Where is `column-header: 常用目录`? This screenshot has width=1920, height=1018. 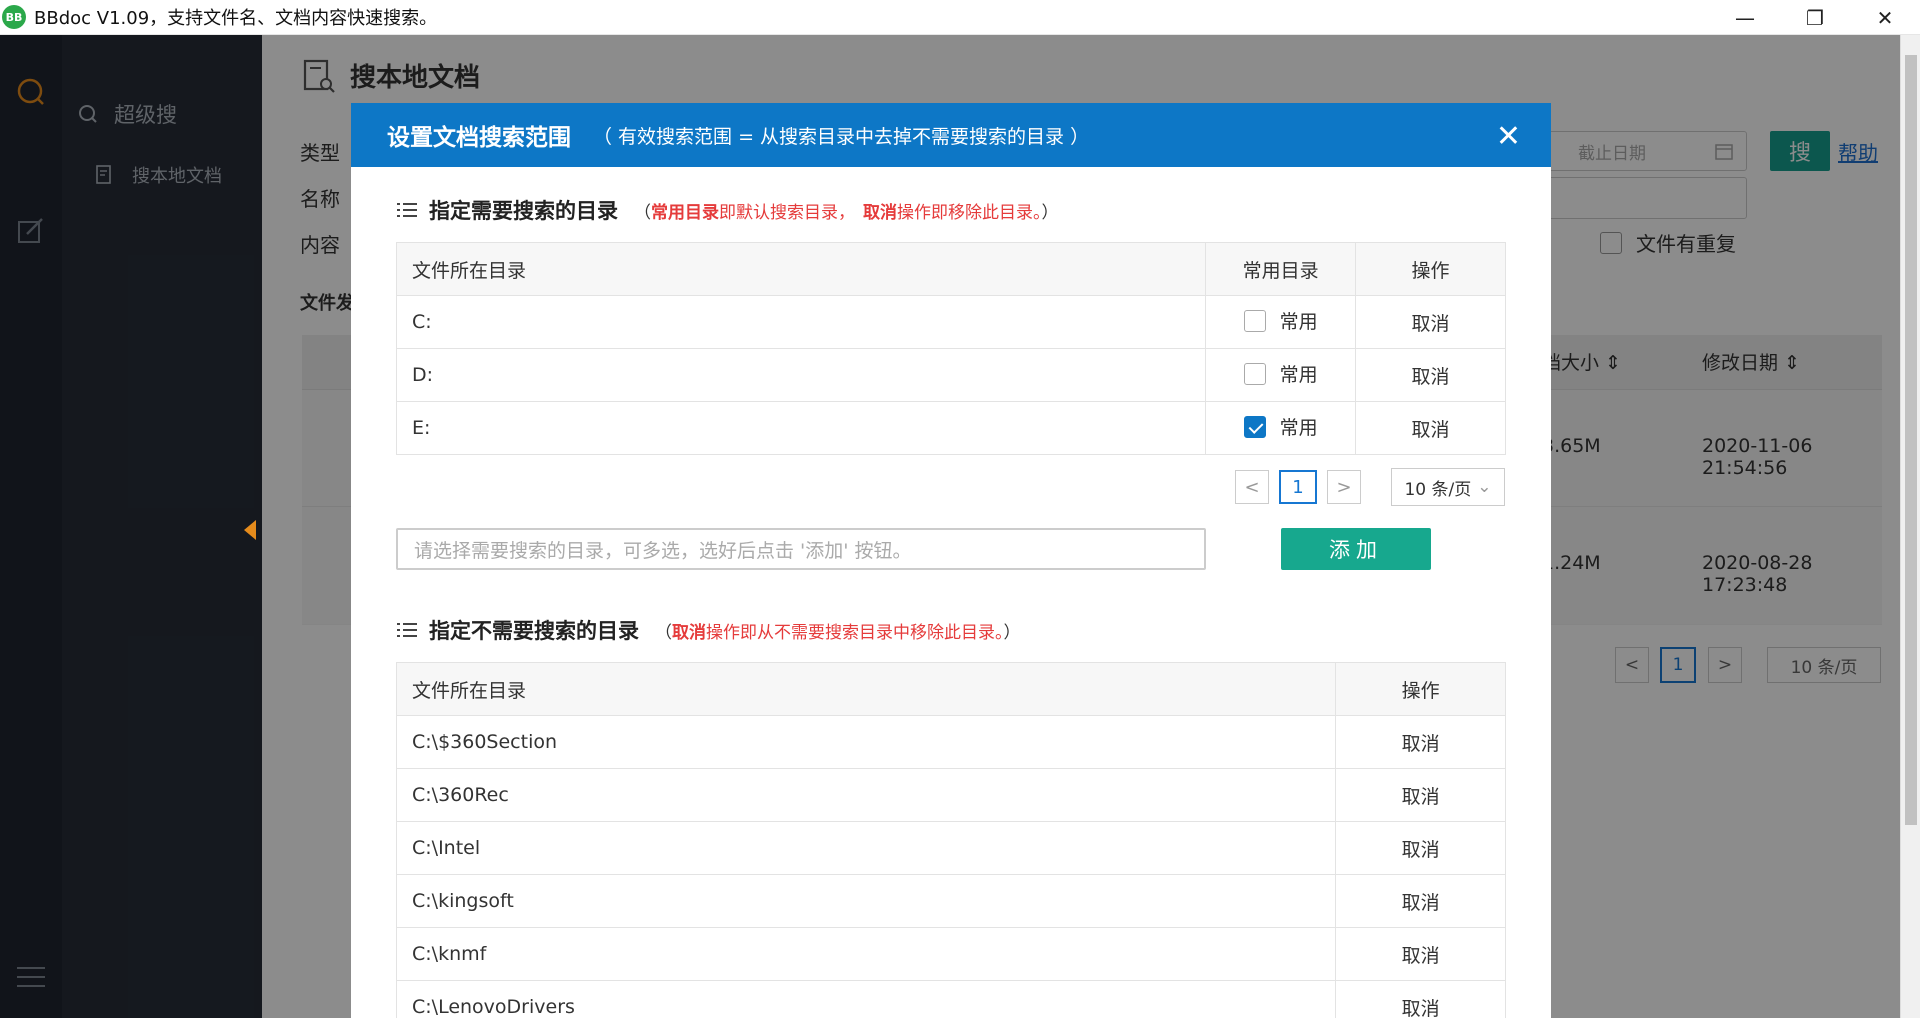
column-header: 常用目录 is located at coordinates (1281, 269).